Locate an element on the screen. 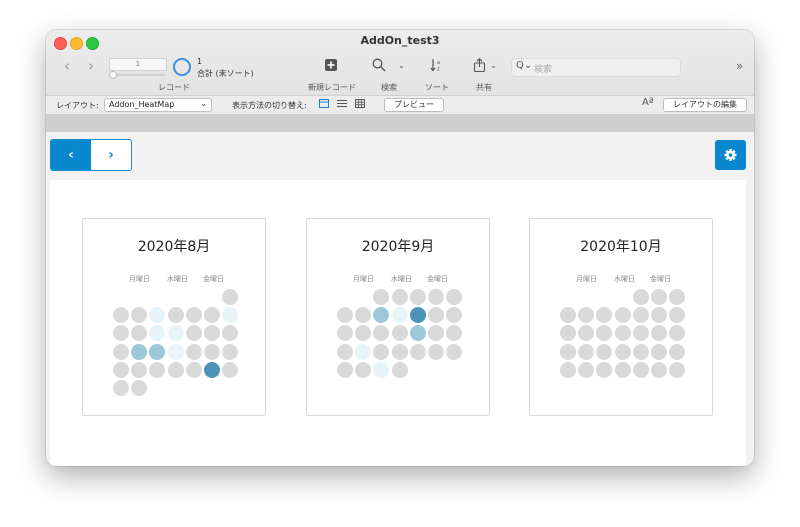 This screenshot has width=800, height=527. previous-record-button: ‹ is located at coordinates (67, 66).